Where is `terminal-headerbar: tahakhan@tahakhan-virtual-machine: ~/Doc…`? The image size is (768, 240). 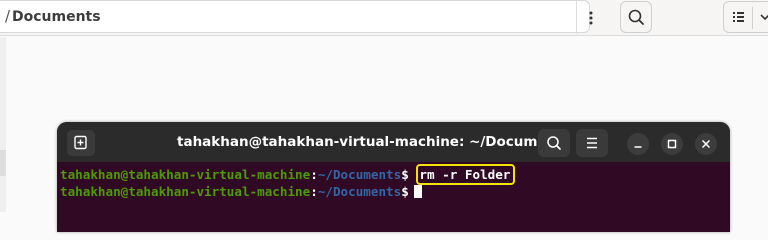
terminal-headerbar: tahakhan@tahakhan-virtual-machine: ~/Doc… is located at coordinates (393, 142).